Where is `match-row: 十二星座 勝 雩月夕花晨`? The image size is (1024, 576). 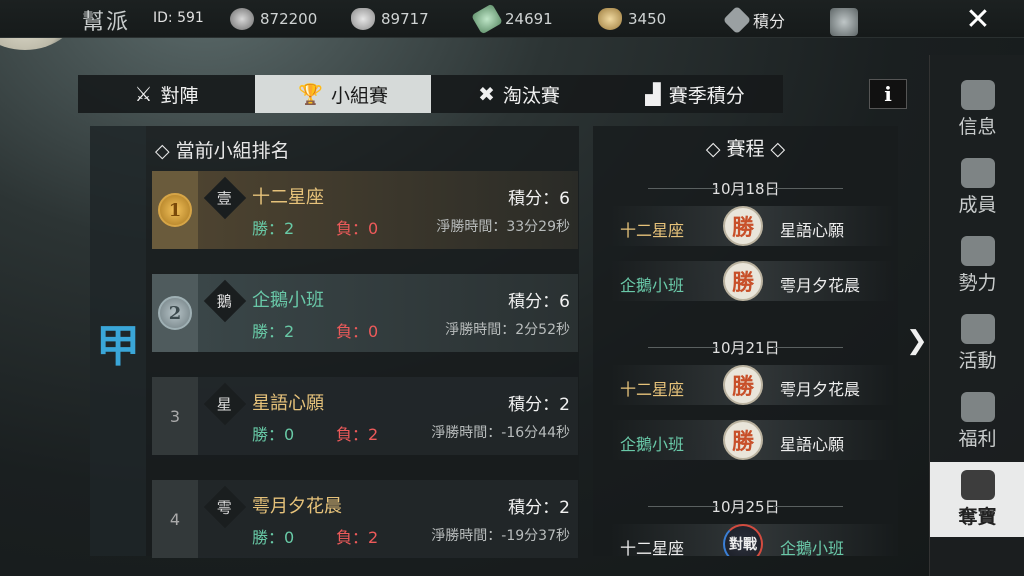 match-row: 十二星座 勝 雩月夕花晨 is located at coordinates (752, 385).